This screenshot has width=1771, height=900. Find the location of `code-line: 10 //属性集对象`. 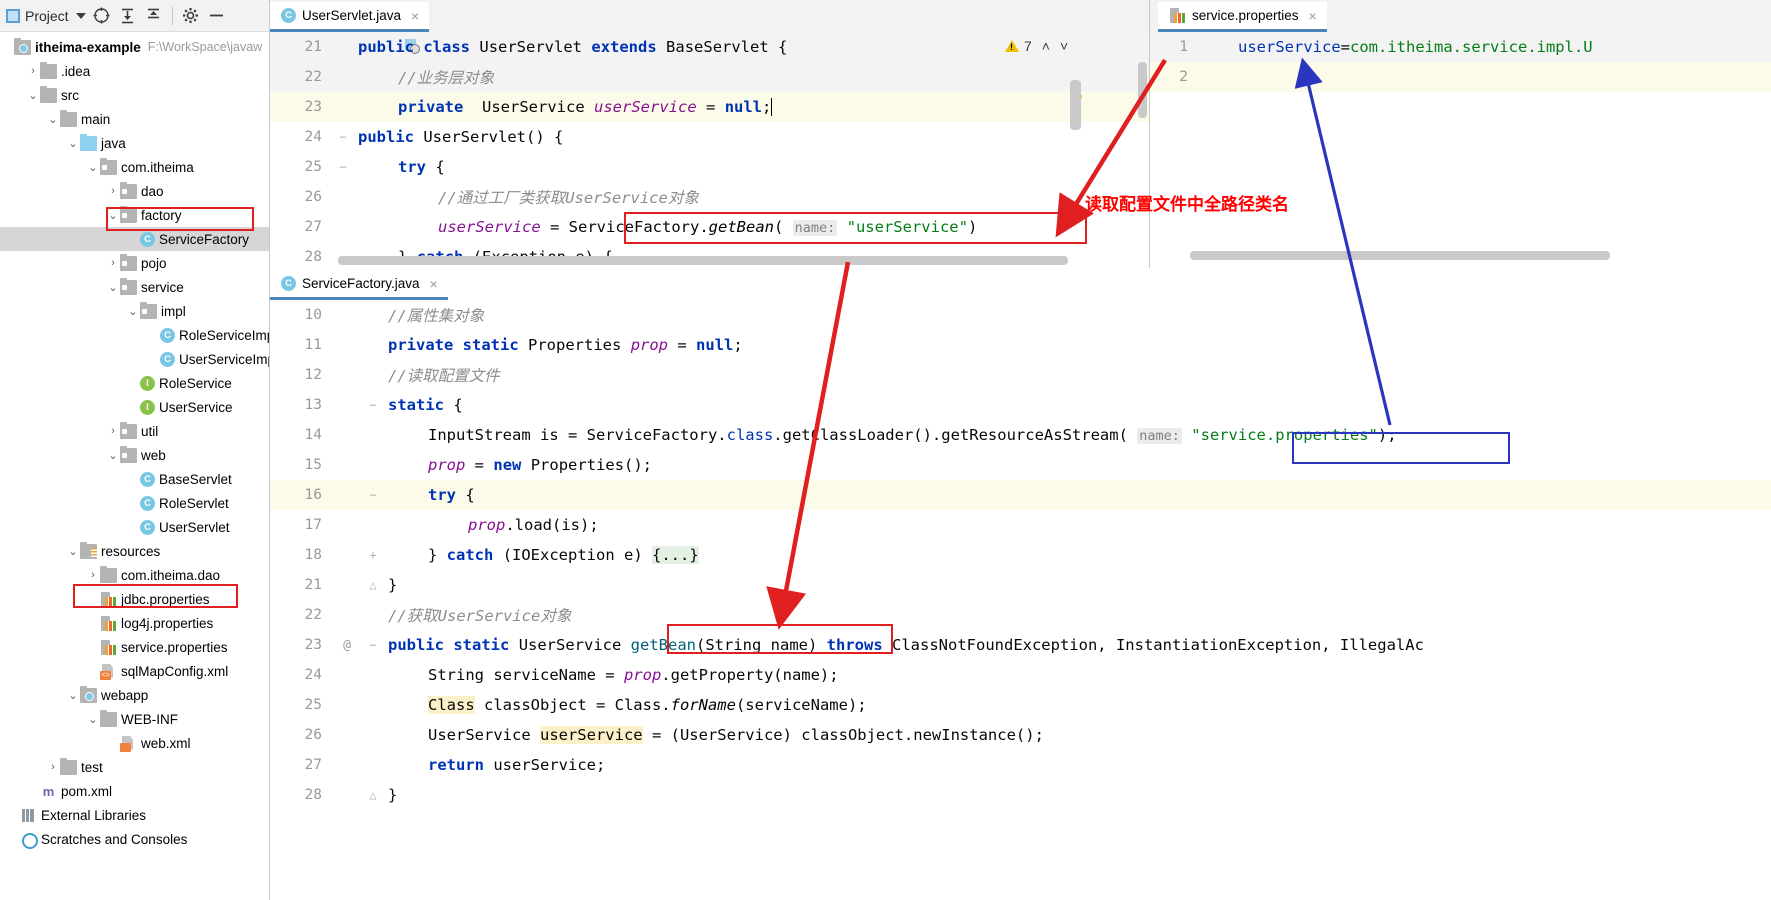

code-line: 10 //属性集对象 is located at coordinates (1020, 315).